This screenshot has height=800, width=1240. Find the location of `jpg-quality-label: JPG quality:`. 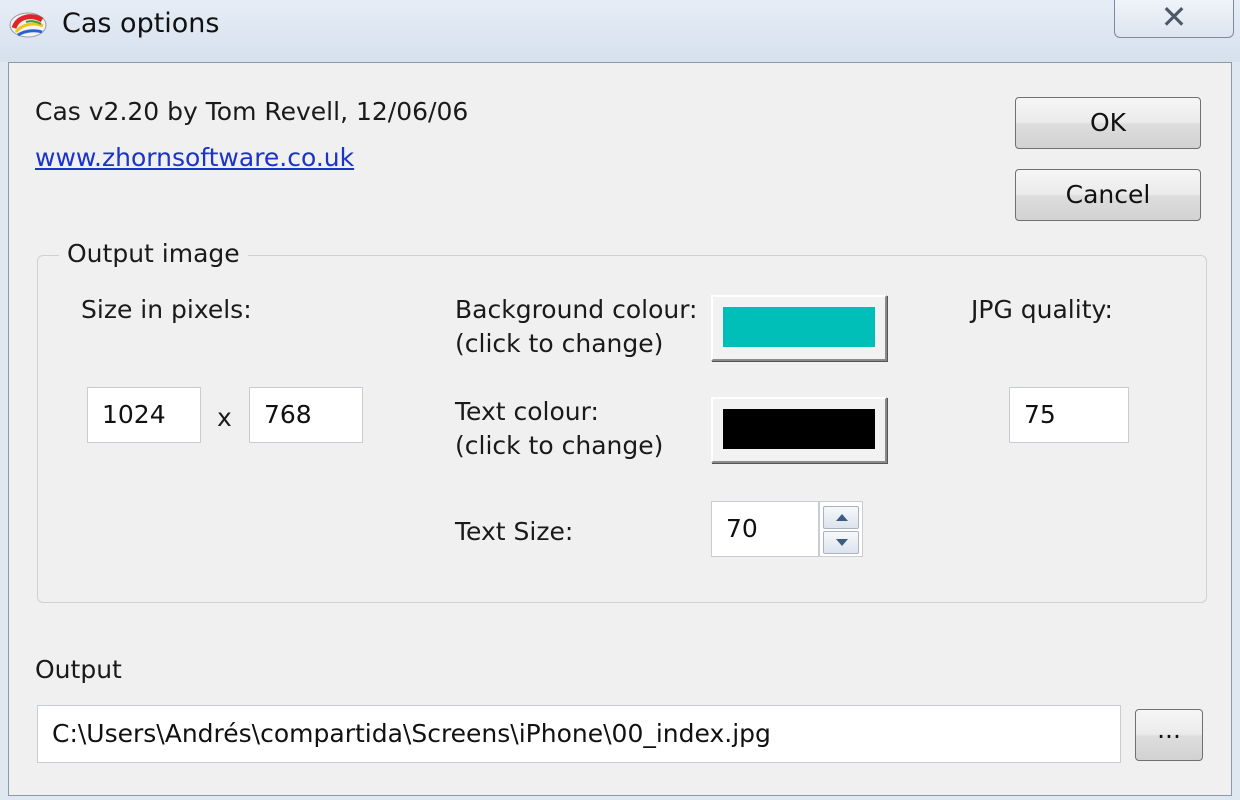

jpg-quality-label: JPG quality: is located at coordinates (1042, 309).